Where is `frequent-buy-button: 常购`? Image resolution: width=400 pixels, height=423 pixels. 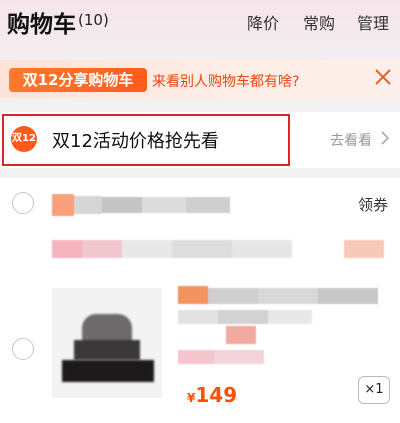 frequent-buy-button: 常购 is located at coordinates (319, 22).